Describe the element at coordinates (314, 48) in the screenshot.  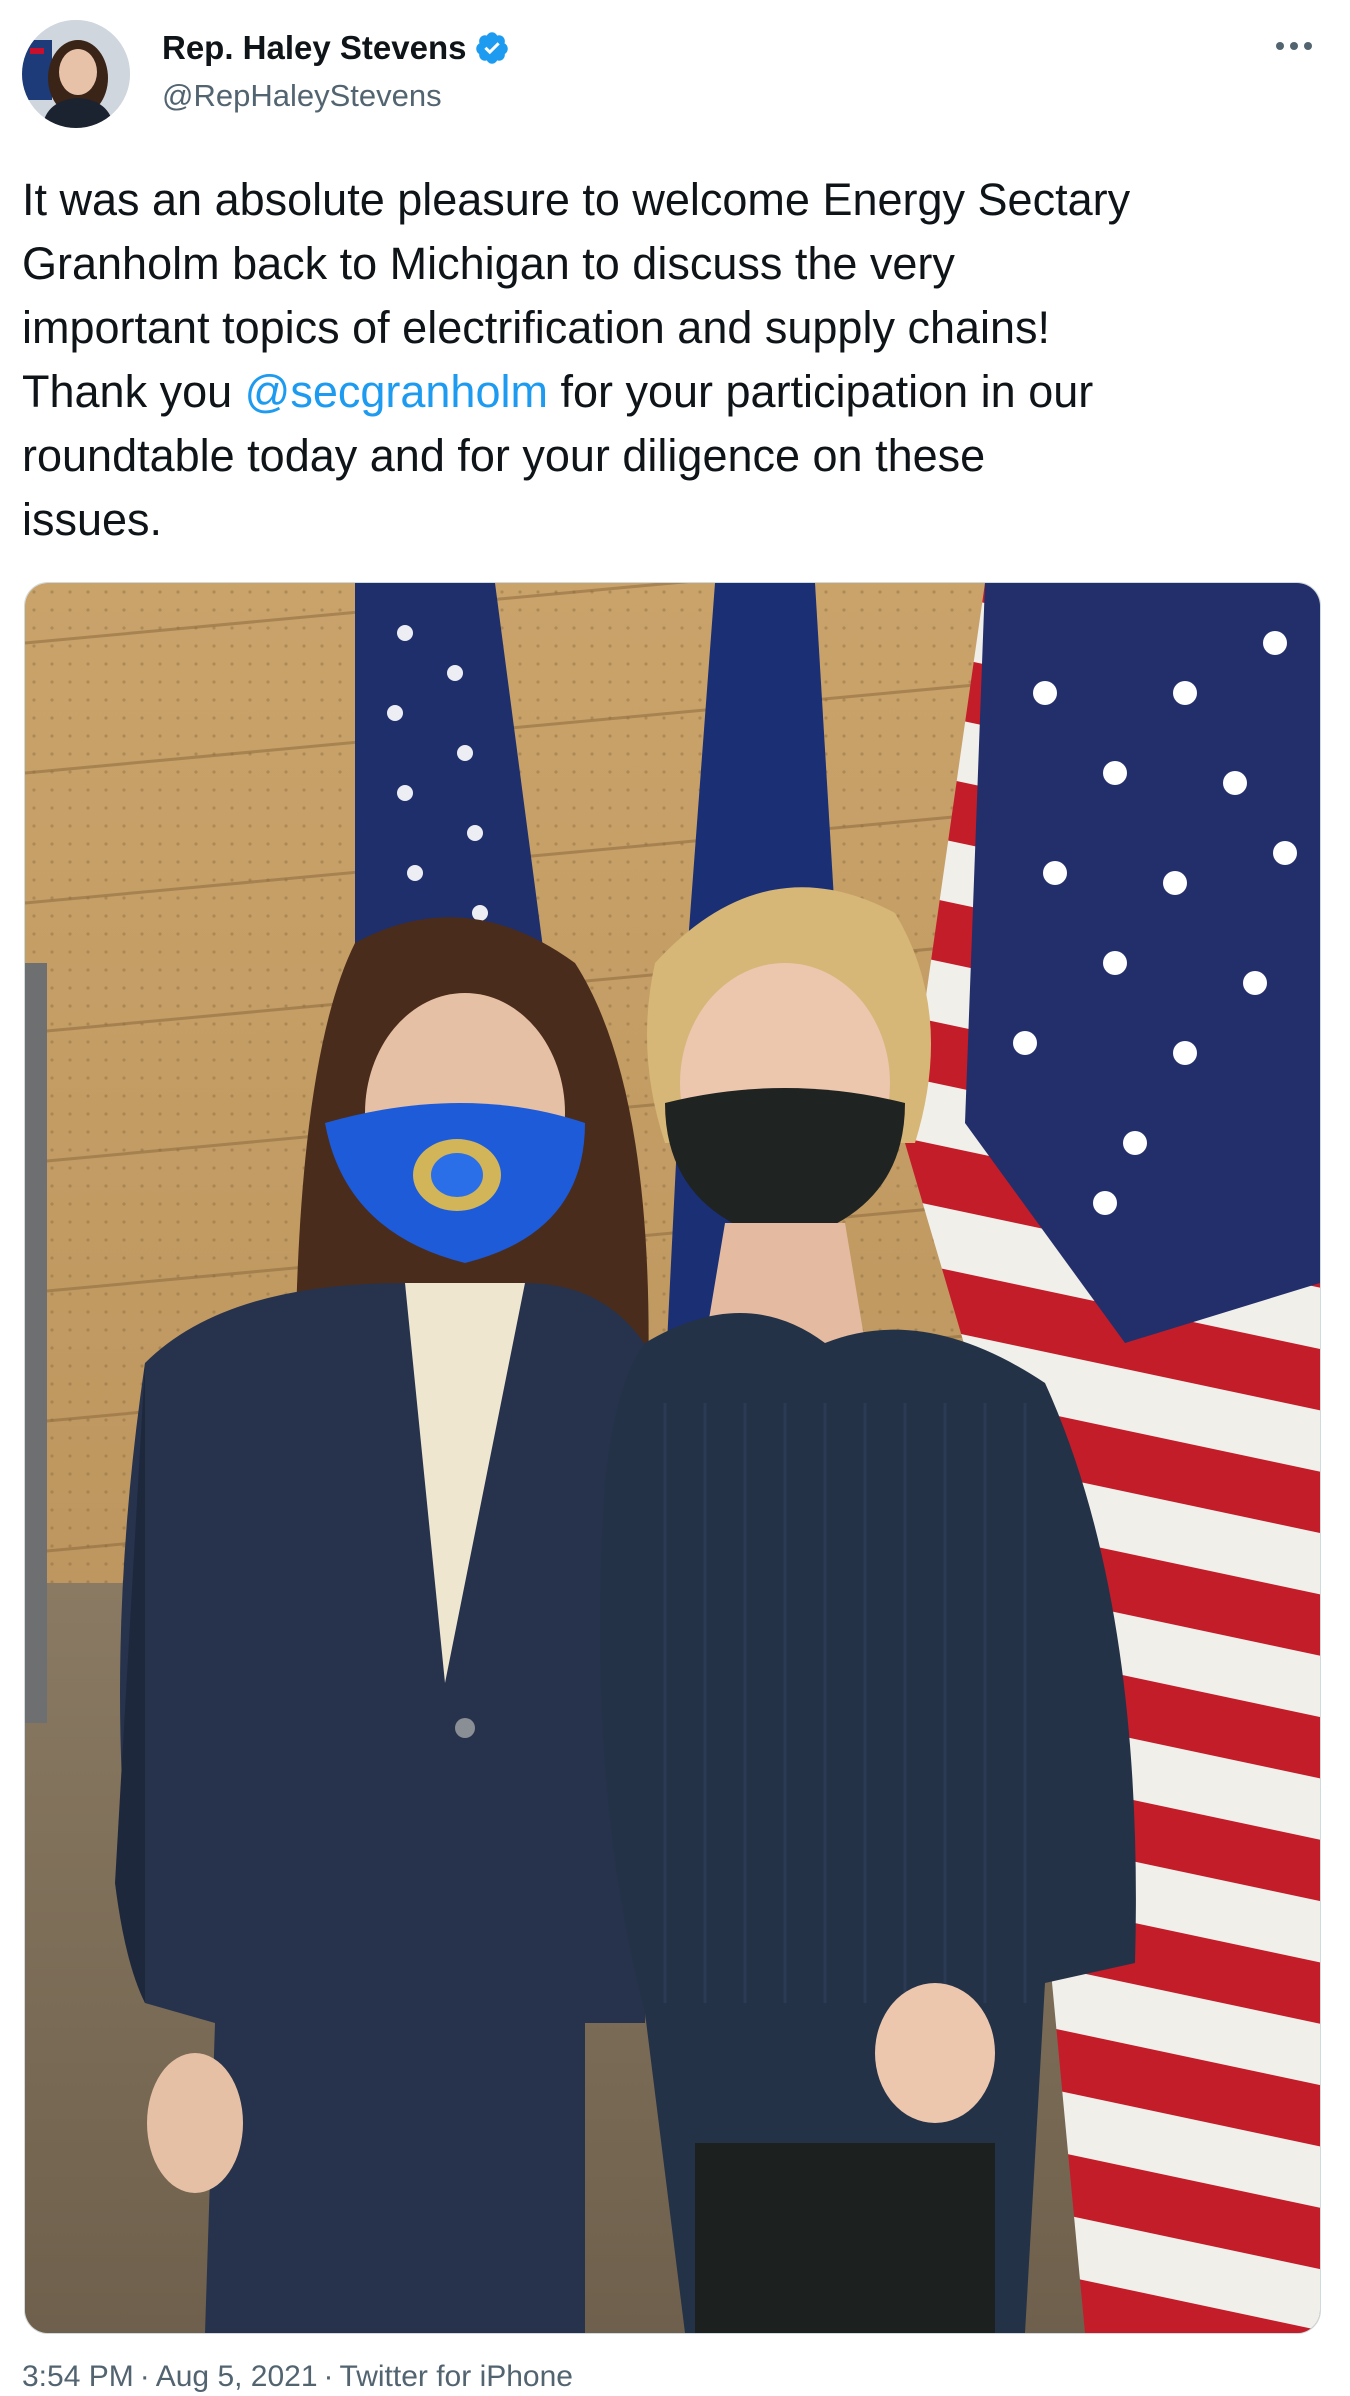
I see `author-name: Rep. Haley Stevens` at that location.